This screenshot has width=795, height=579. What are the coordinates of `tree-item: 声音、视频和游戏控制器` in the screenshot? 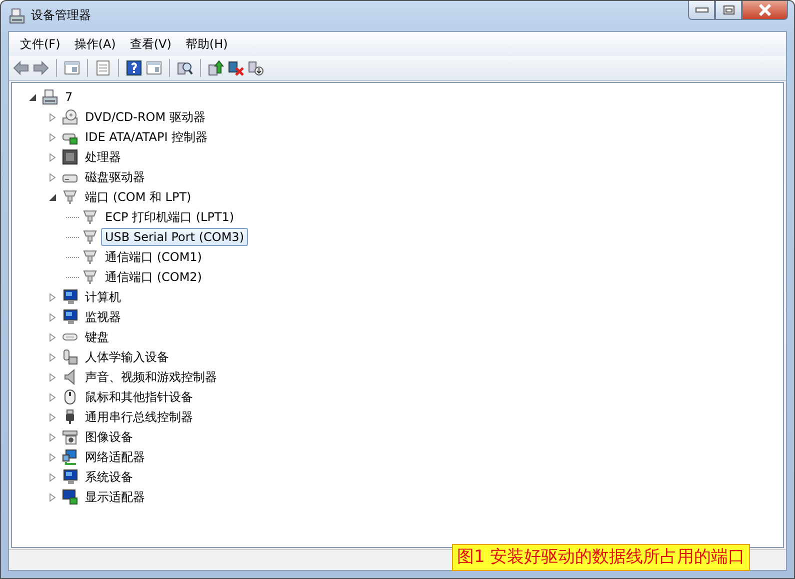 It's located at (151, 377).